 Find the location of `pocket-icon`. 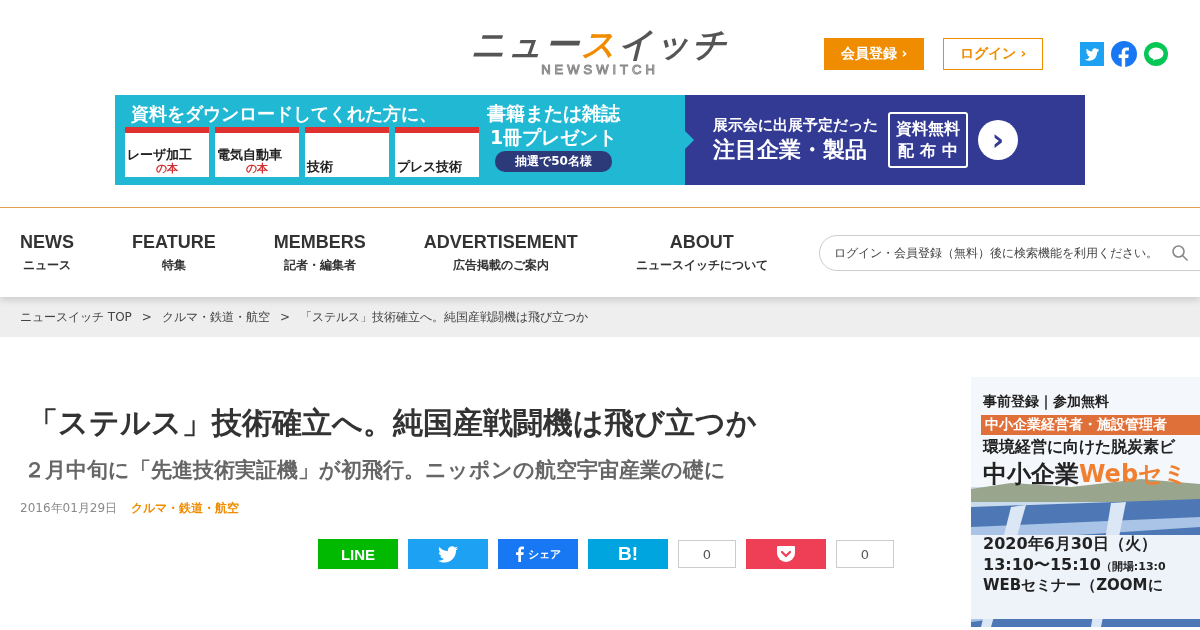

pocket-icon is located at coordinates (786, 554).